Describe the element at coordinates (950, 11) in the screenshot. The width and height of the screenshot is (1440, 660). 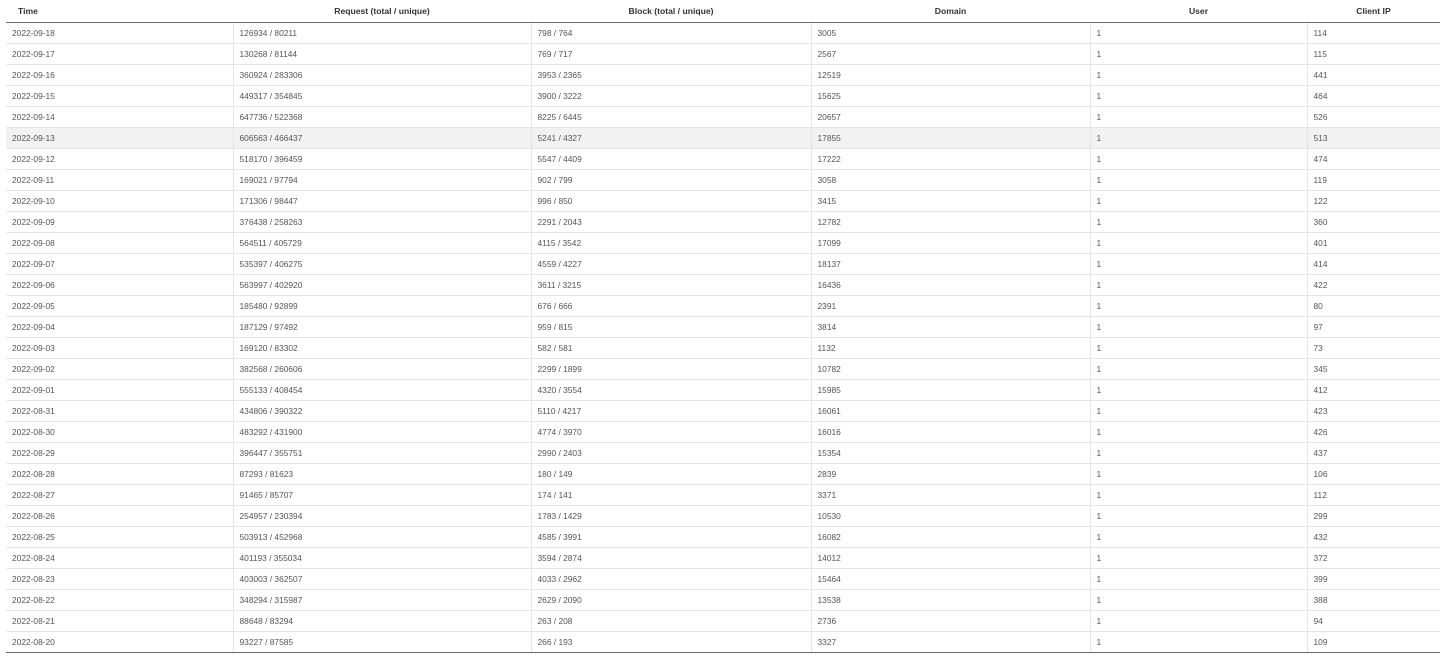
I see `column-header-domain: Domain` at that location.